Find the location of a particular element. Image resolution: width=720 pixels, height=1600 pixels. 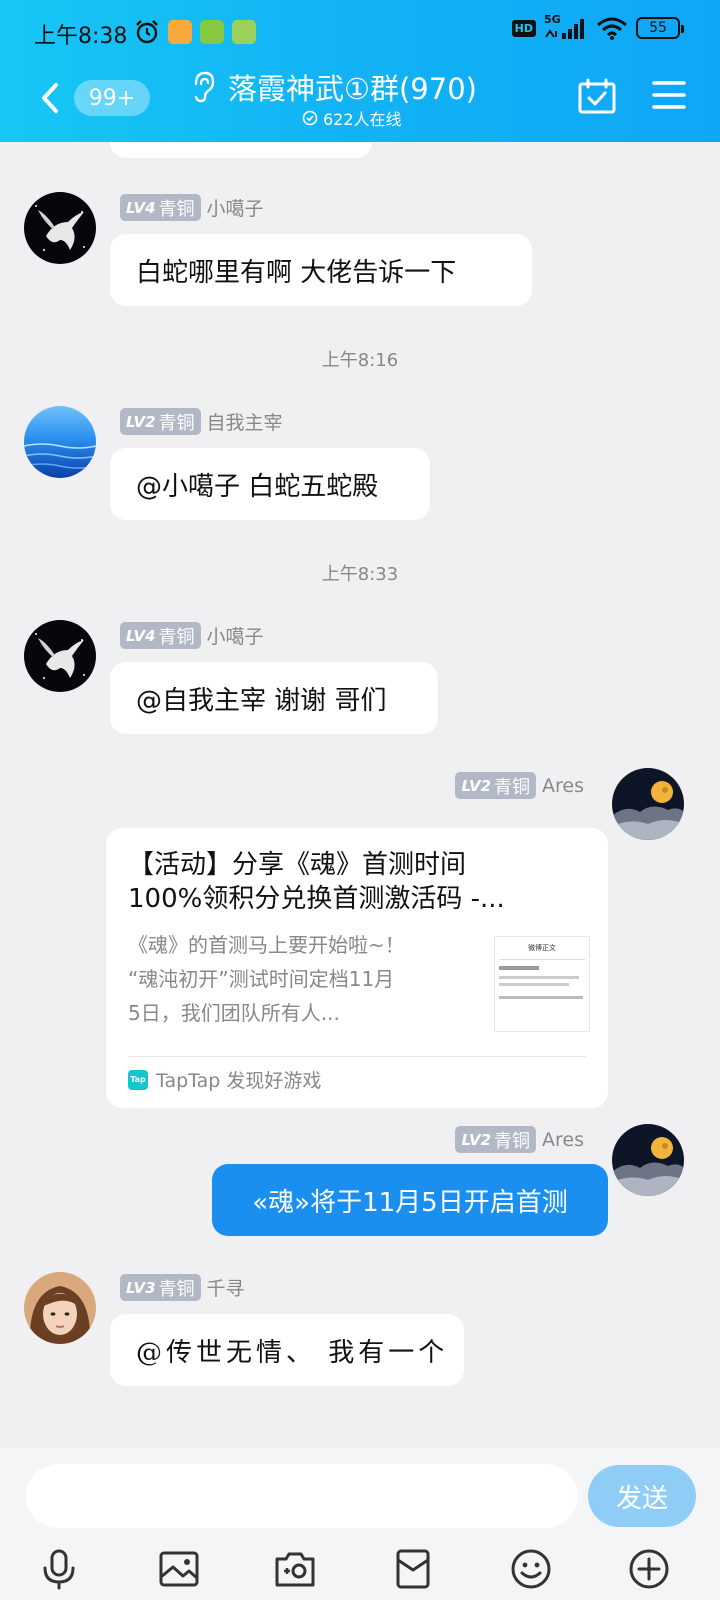

online-check-icon is located at coordinates (310, 118).